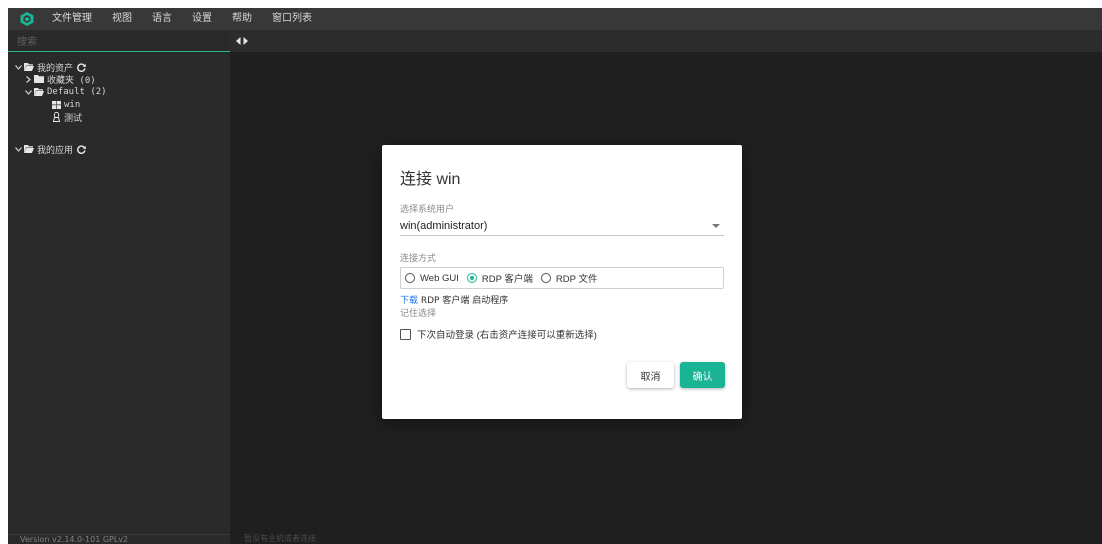 This screenshot has height=544, width=1102. Describe the element at coordinates (292, 19) in the screenshot. I see `menu-window-list: 窗口列表` at that location.